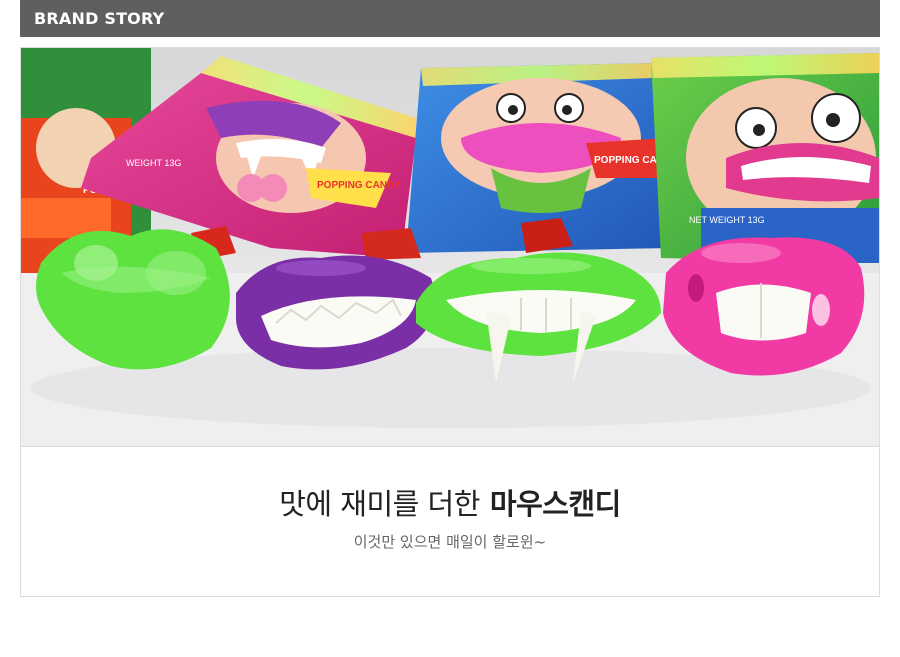 This screenshot has height=657, width=900. I want to click on candy-pack-green: NET WEIGHT 13G, so click(765, 158).